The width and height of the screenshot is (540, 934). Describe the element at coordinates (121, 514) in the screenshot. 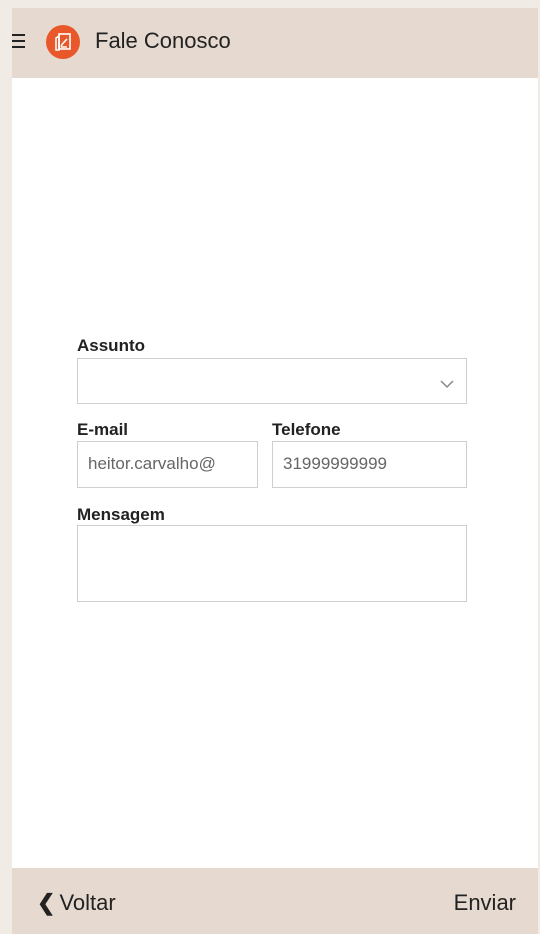

I see `mensagem-label: Mensagem` at that location.